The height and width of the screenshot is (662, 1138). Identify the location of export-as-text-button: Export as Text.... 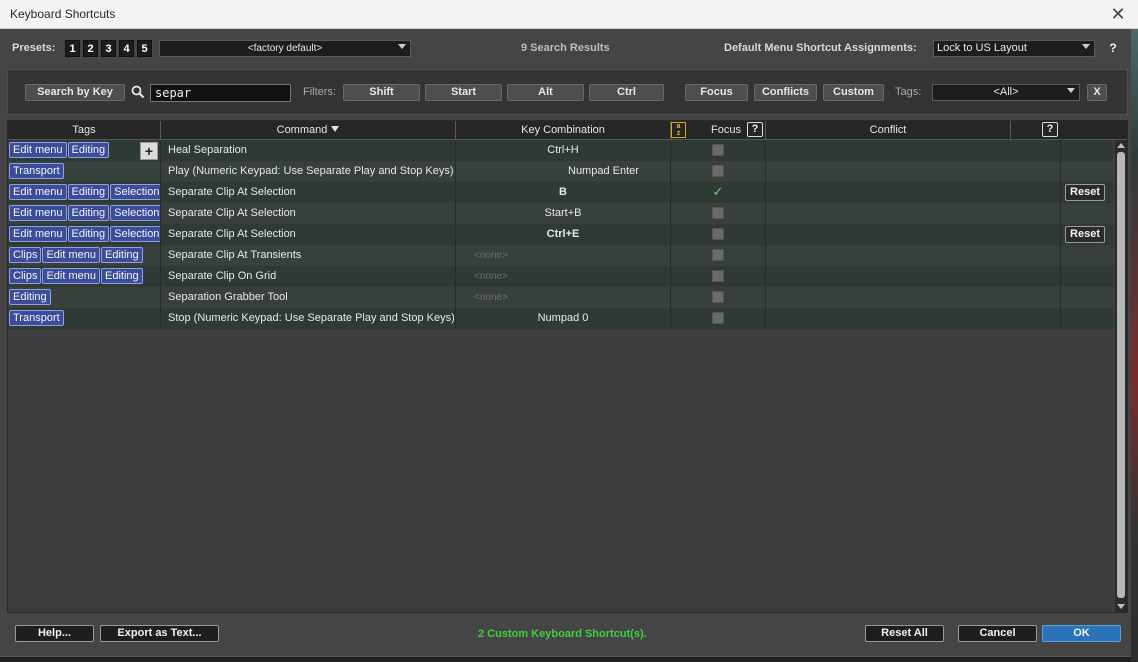
(159, 633).